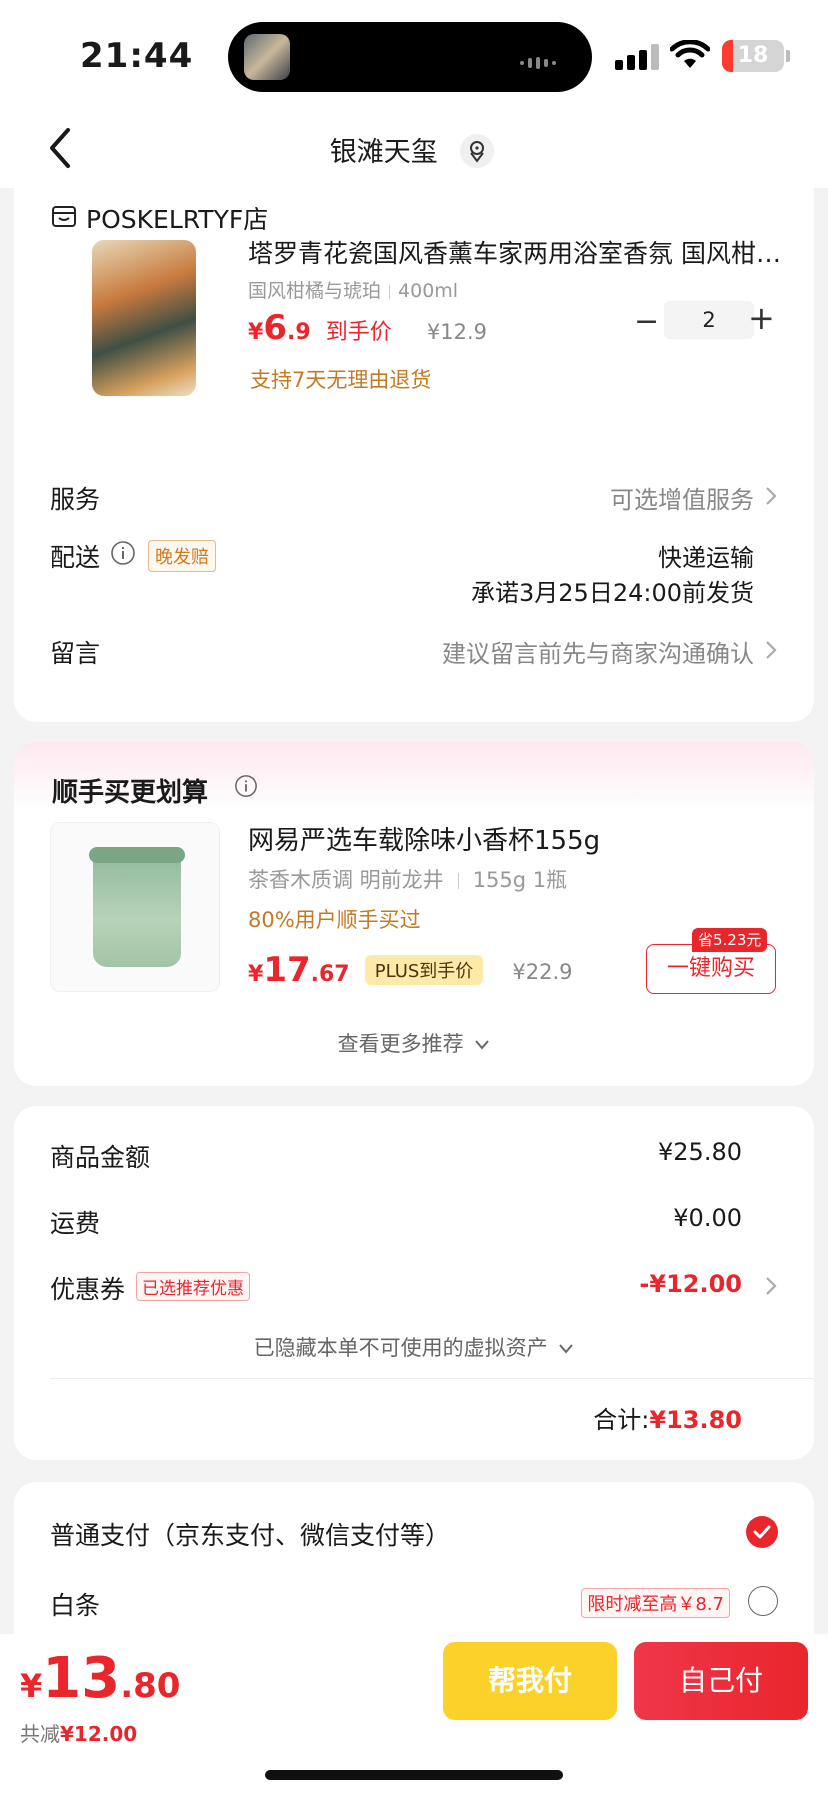  What do you see at coordinates (612, 593) in the screenshot?
I see `delivery-promise: 承诺3月25日24:00前发货` at bounding box center [612, 593].